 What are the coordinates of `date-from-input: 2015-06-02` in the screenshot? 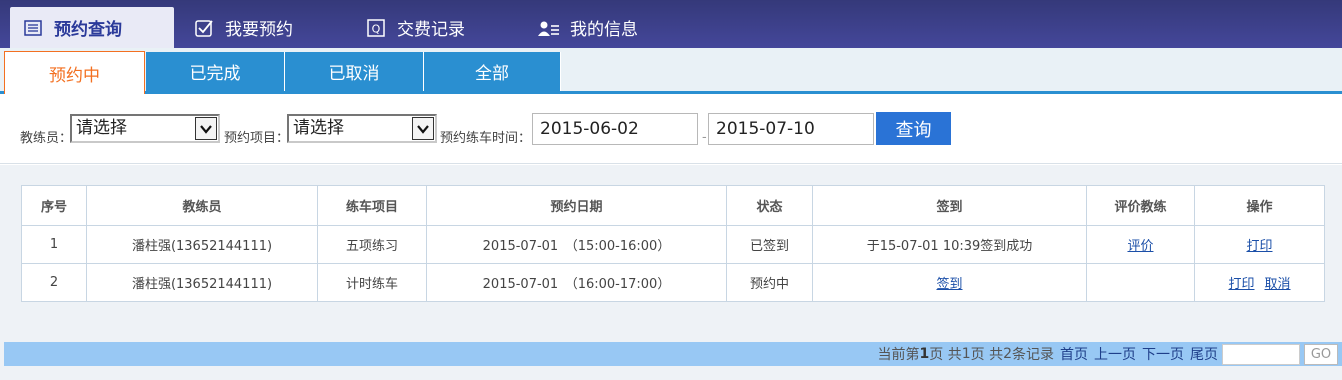 It's located at (615, 129).